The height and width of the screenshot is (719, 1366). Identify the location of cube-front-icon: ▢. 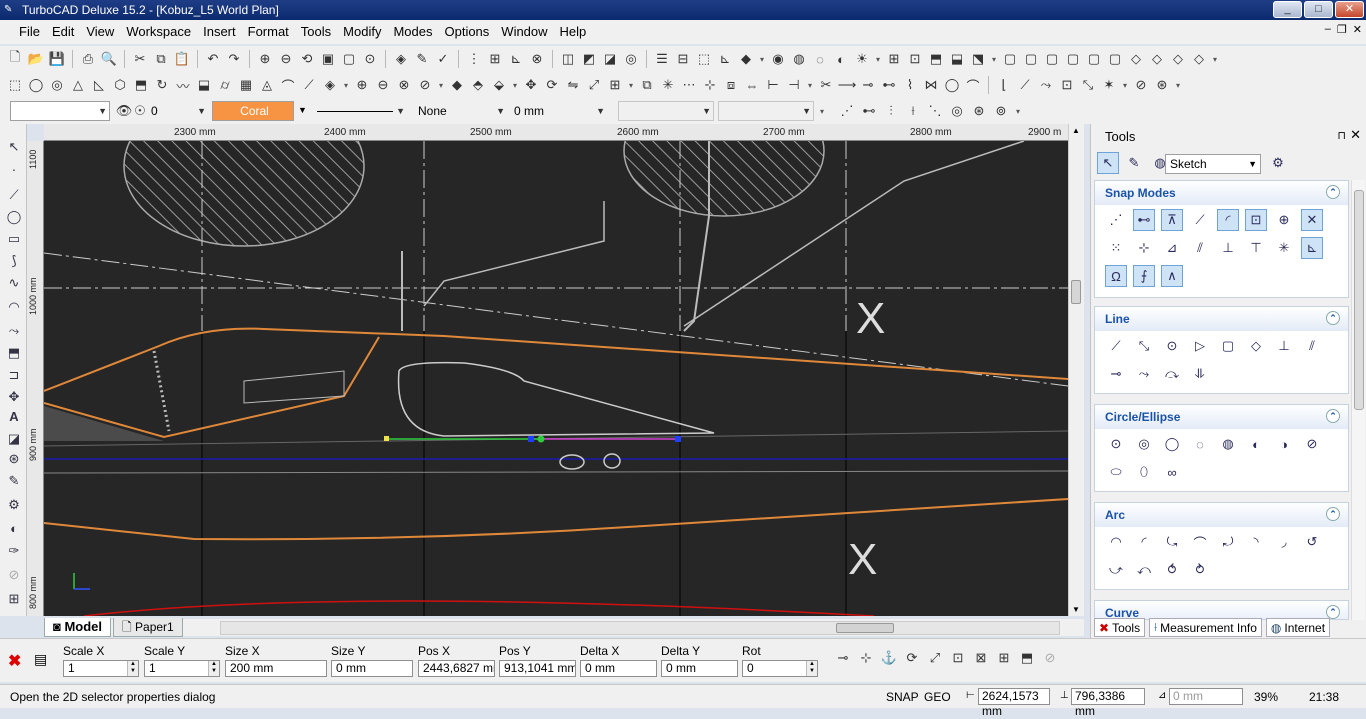
(1010, 59).